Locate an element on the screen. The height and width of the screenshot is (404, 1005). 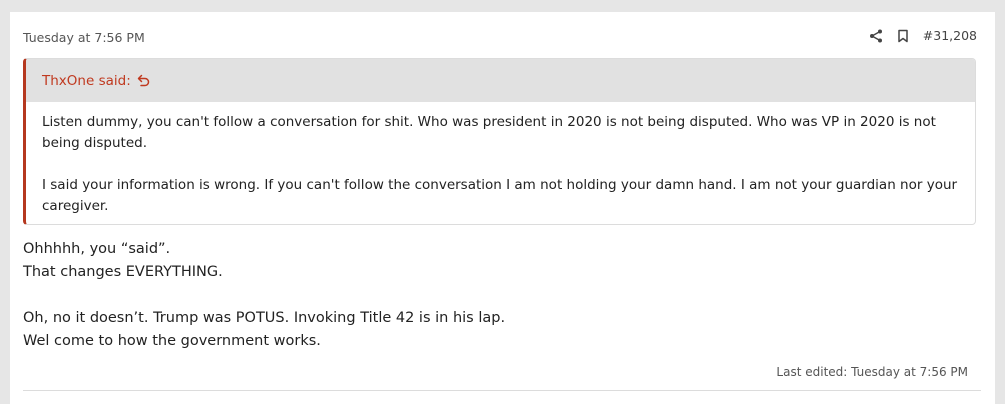
post-actions: #31,208 is located at coordinates (923, 35).